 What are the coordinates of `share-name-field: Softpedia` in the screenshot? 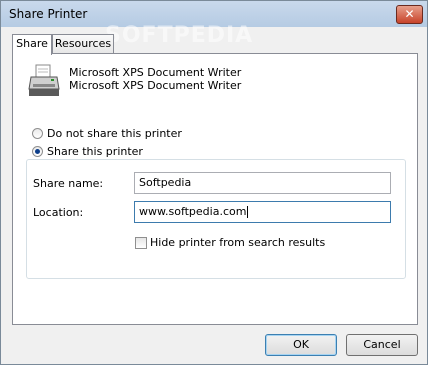 It's located at (262, 183).